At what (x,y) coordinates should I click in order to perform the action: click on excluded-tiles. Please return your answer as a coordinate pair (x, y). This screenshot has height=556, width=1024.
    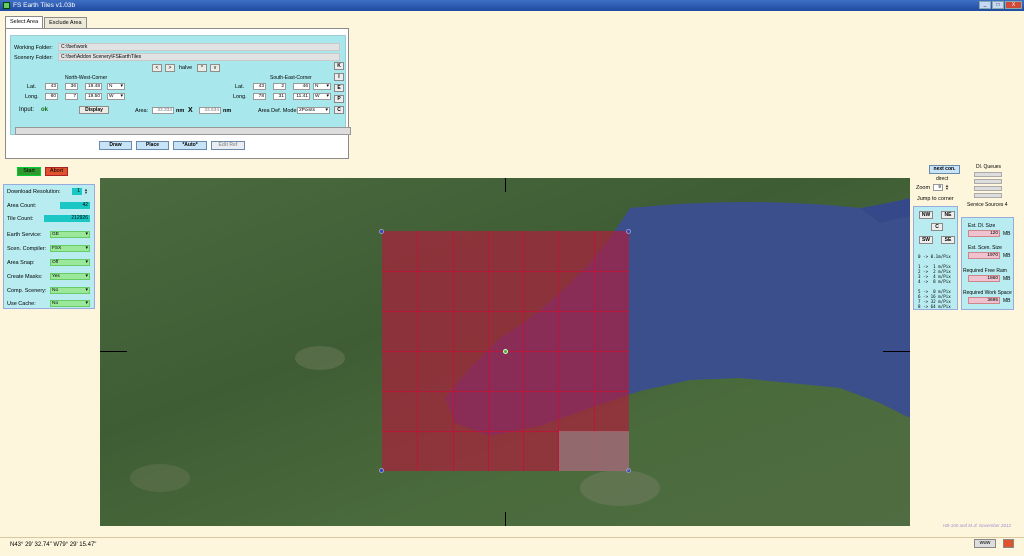
    Looking at the image, I should click on (594, 451).